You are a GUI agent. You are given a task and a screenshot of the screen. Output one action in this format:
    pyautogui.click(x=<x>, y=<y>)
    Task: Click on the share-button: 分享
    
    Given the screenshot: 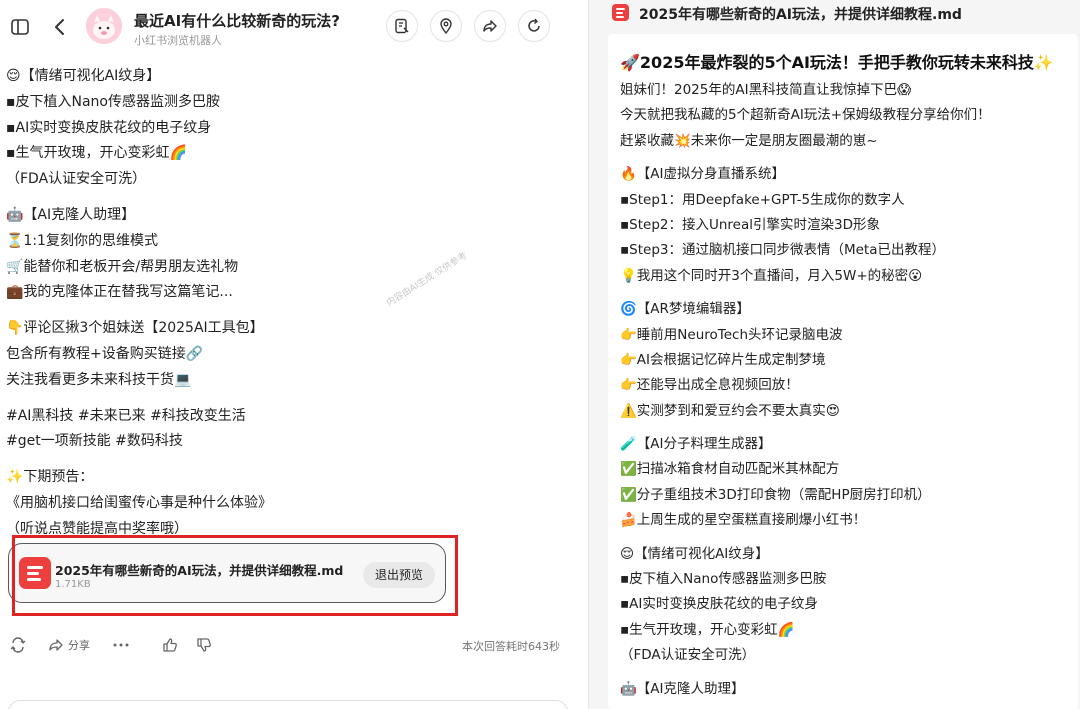 What is the action you would take?
    pyautogui.click(x=69, y=645)
    